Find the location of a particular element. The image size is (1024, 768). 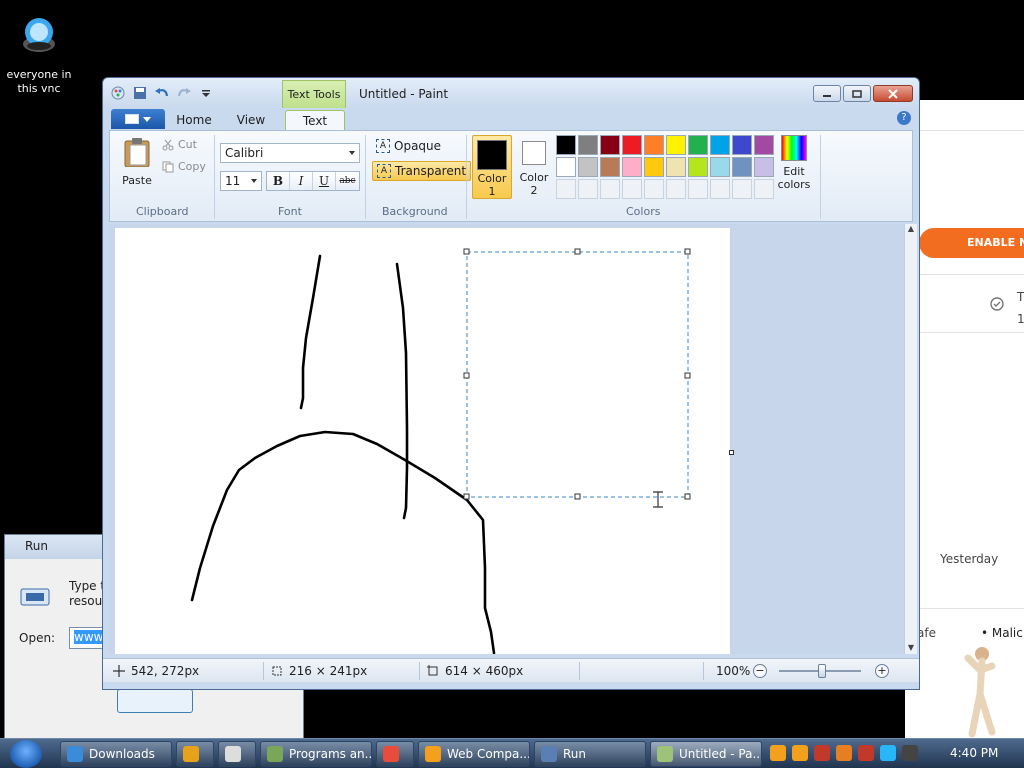

desktop-icon-vnc: everyone in this vnc is located at coordinates (39, 55).